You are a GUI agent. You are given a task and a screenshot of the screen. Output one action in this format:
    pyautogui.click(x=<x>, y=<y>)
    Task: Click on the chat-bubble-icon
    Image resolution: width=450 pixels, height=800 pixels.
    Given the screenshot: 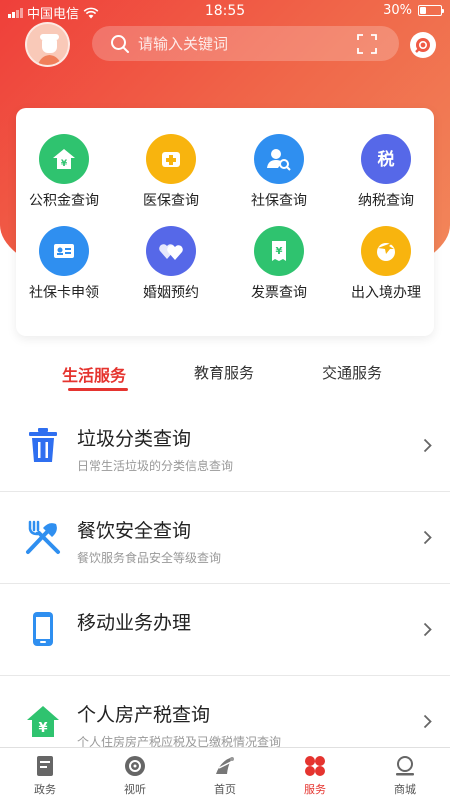 What is the action you would take?
    pyautogui.click(x=422, y=45)
    